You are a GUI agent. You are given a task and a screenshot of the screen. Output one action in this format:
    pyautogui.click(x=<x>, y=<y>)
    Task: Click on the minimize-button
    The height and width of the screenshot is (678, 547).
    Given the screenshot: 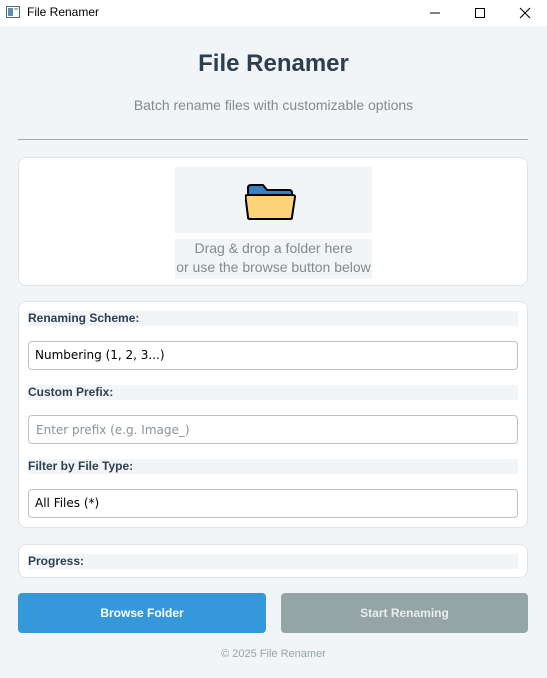 What is the action you would take?
    pyautogui.click(x=434, y=13)
    